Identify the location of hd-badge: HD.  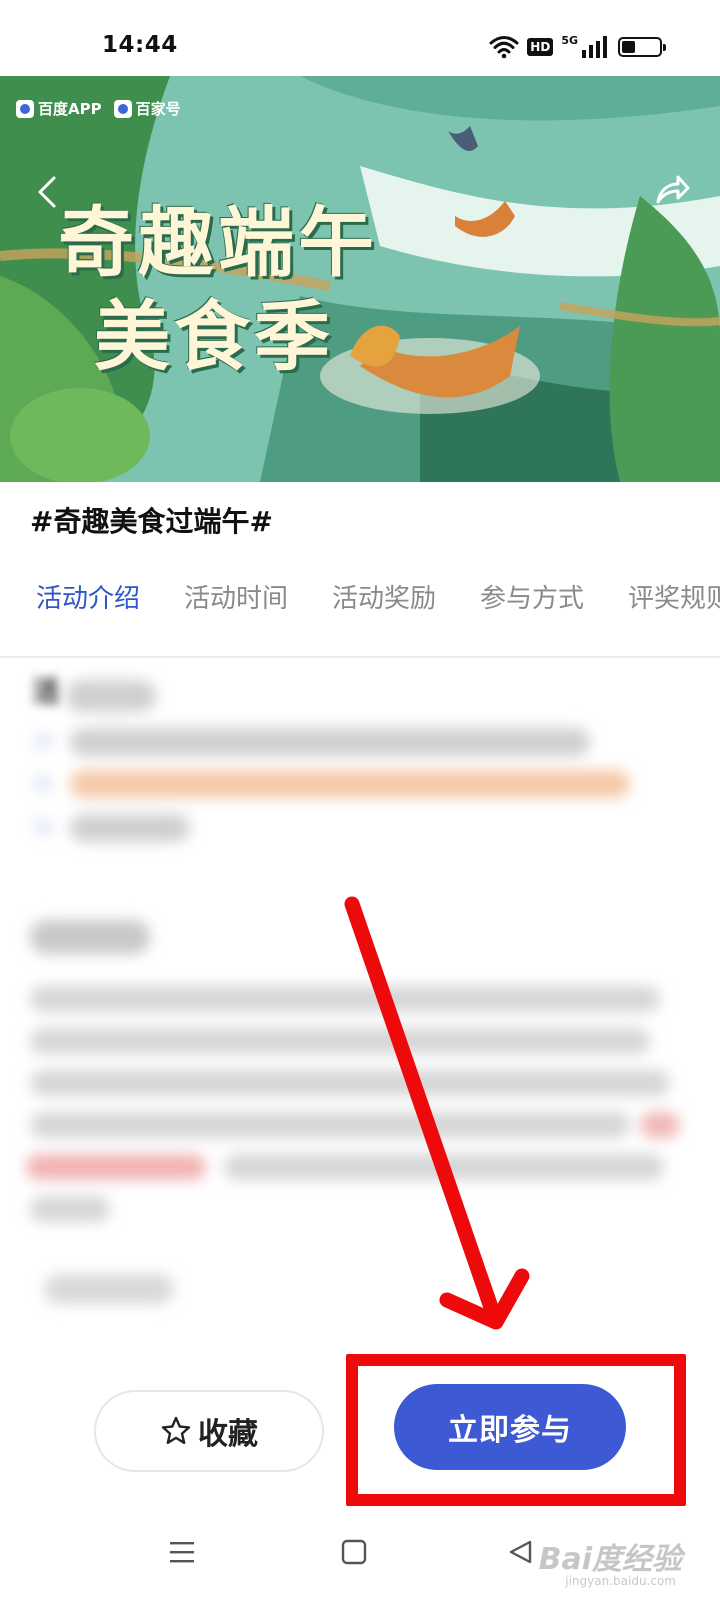
(540, 47).